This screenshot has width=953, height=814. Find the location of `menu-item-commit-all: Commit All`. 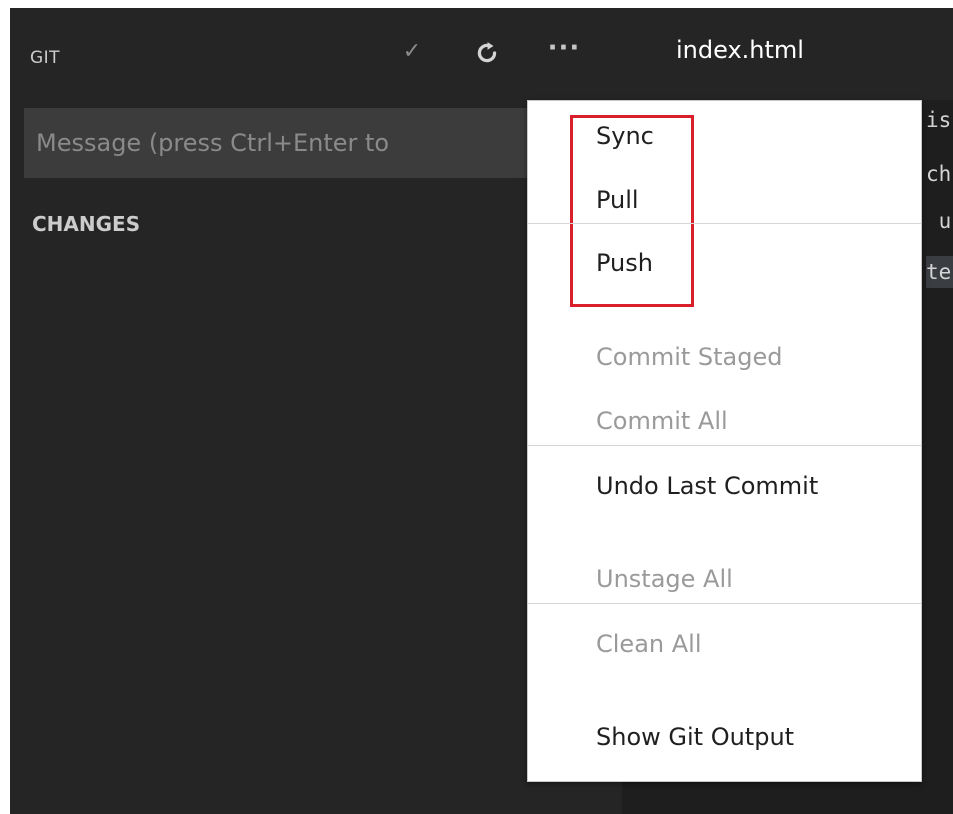

menu-item-commit-all: Commit All is located at coordinates (662, 421).